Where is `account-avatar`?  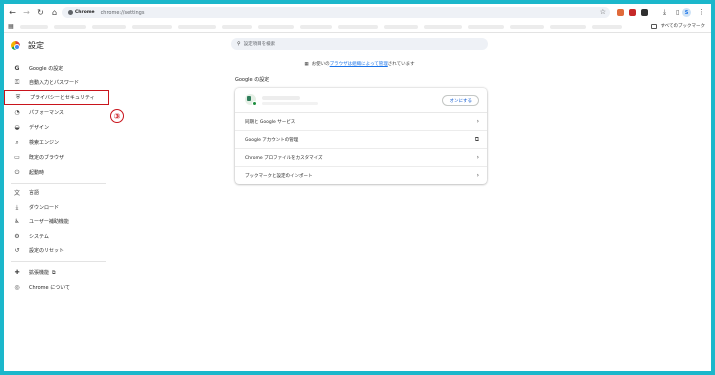
account-avatar is located at coordinates (251, 100).